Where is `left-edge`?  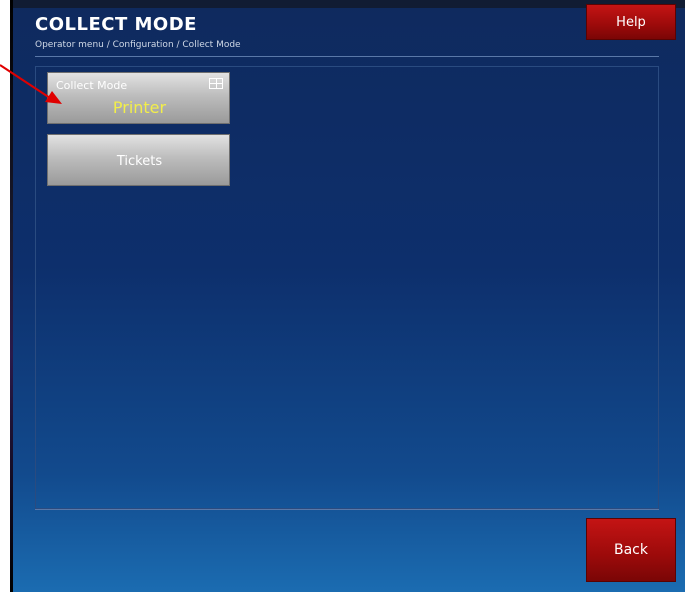 left-edge is located at coordinates (6, 296).